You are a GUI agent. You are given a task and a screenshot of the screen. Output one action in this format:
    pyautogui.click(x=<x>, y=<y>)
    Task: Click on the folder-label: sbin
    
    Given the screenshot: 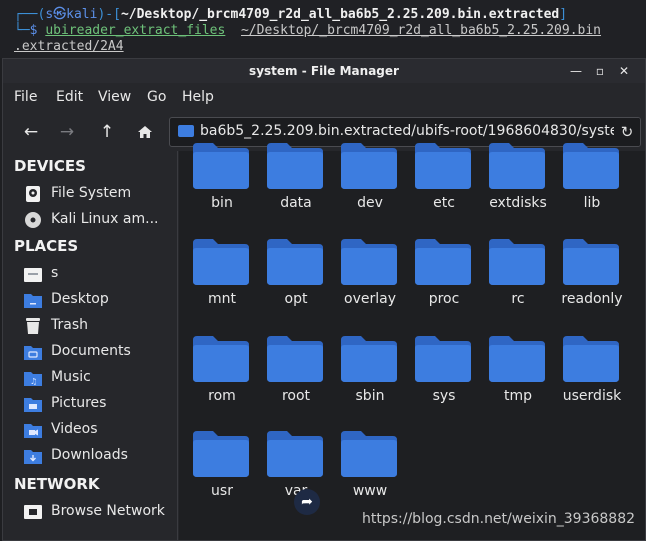 What is the action you would take?
    pyautogui.click(x=370, y=396)
    